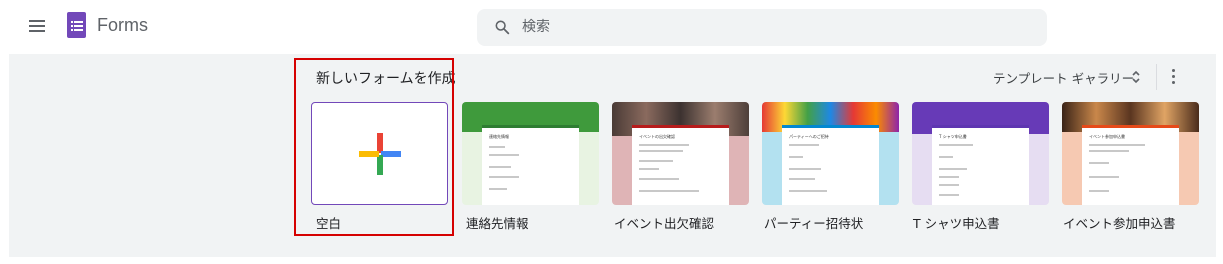 This screenshot has height=264, width=1223. Describe the element at coordinates (37, 26) in the screenshot. I see `main-menu-icon` at that location.